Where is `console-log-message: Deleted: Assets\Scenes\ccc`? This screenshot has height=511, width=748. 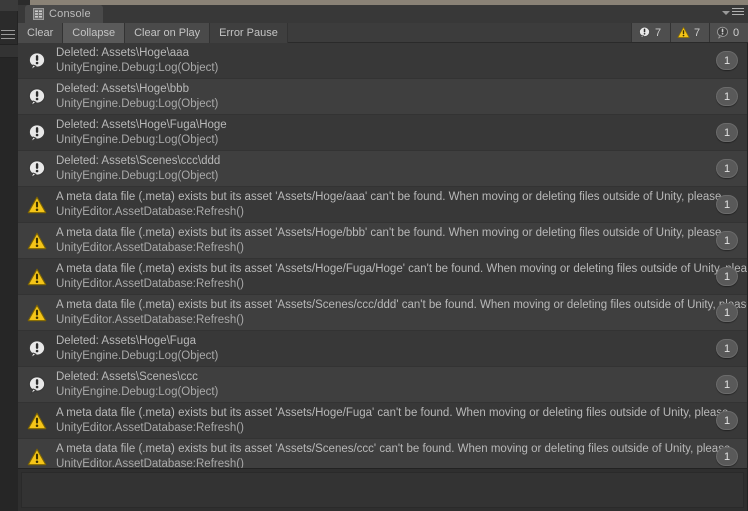 console-log-message: Deleted: Assets\Scenes\ccc is located at coordinates (127, 377).